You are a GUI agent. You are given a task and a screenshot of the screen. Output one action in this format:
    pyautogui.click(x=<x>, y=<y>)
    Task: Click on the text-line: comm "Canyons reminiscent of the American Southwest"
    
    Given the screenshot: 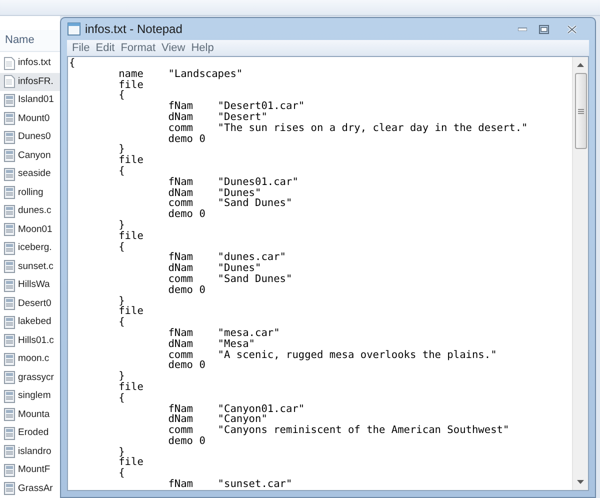 What is the action you would take?
    pyautogui.click(x=338, y=430)
    